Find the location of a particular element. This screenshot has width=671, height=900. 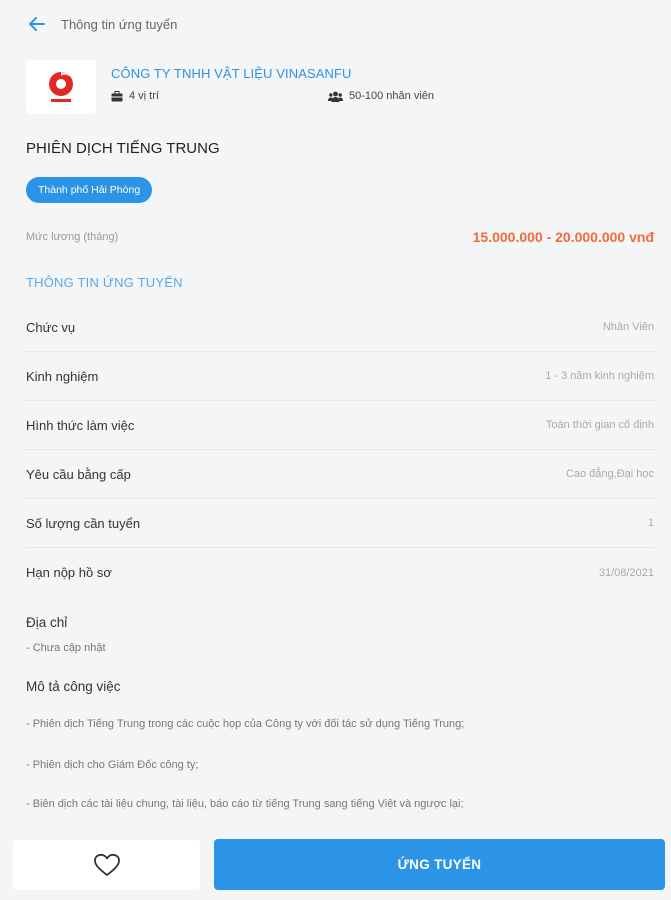

favorite-button is located at coordinates (106, 865).